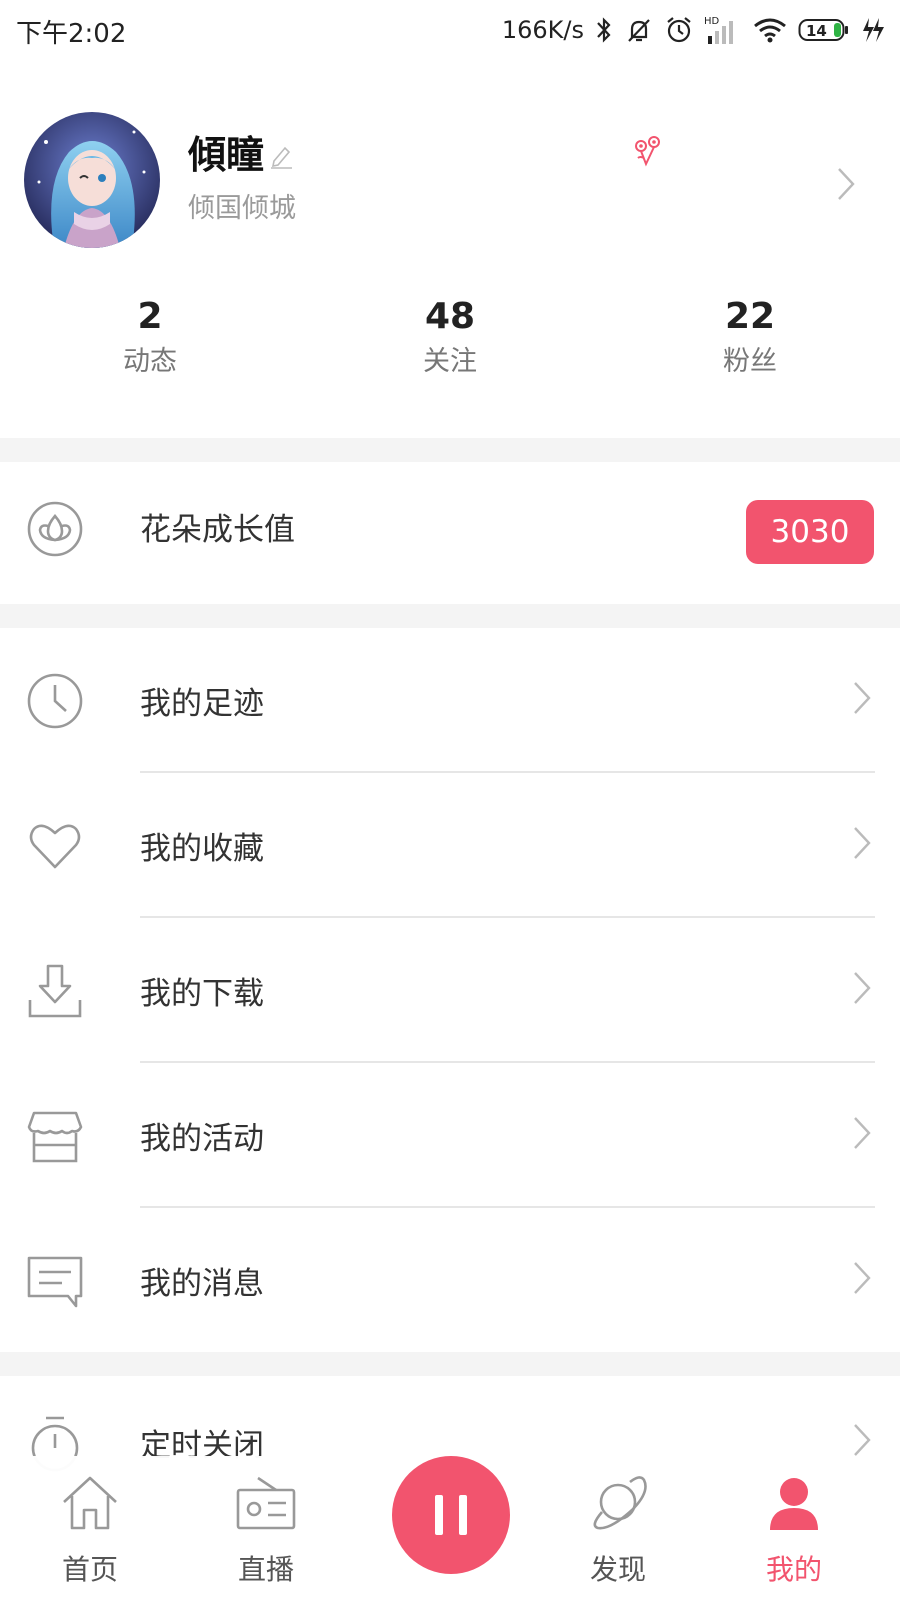 The image size is (900, 1600). Describe the element at coordinates (794, 1504) in the screenshot. I see `user-icon` at that location.